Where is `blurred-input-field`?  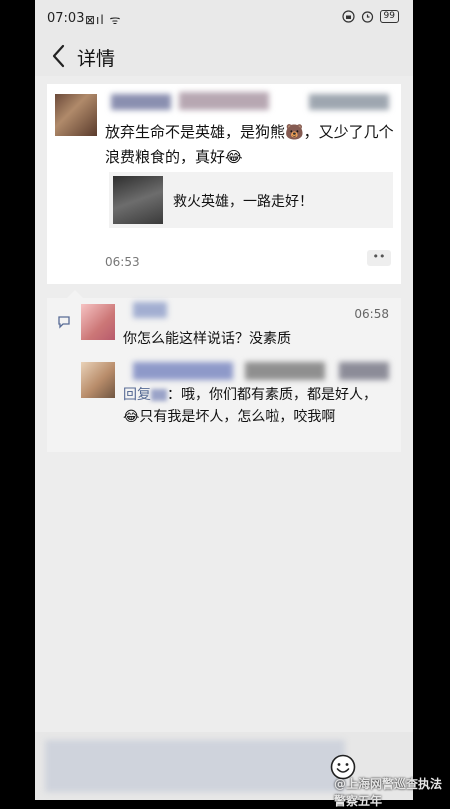 blurred-input-field is located at coordinates (195, 766).